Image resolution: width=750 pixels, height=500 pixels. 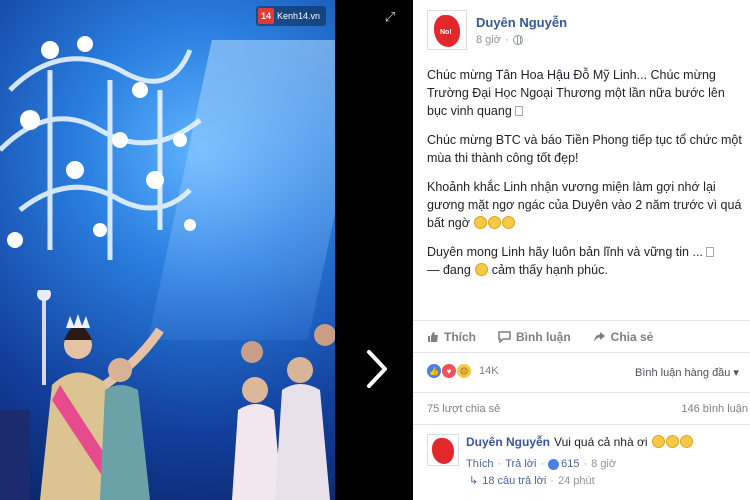 I want to click on reaction-count: 14K, so click(x=489, y=371).